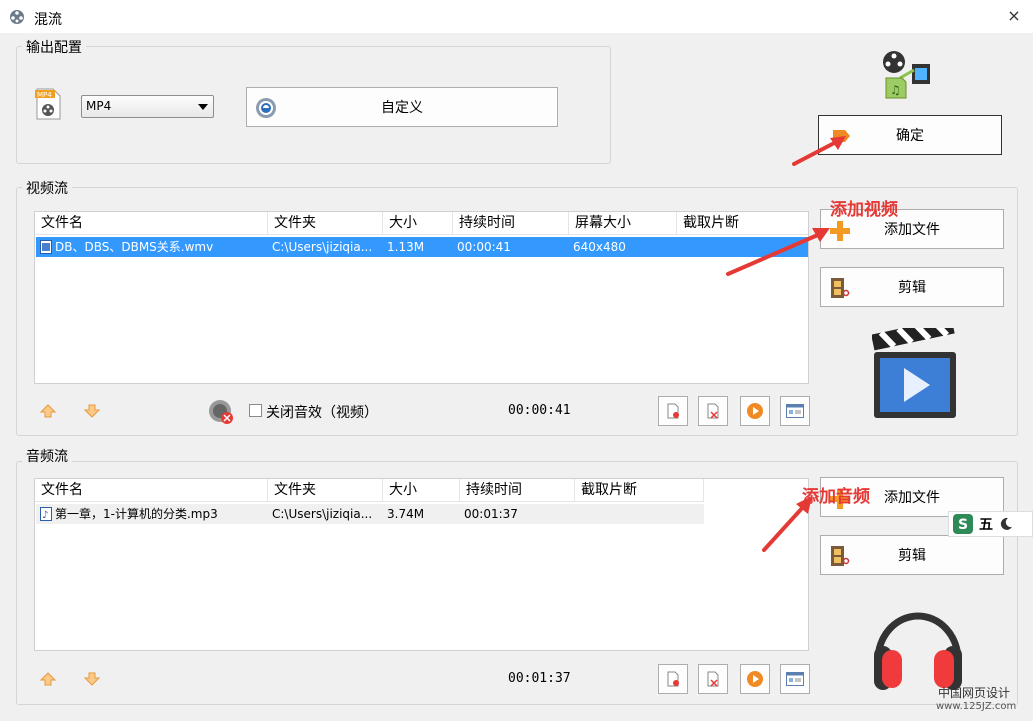 The height and width of the screenshot is (721, 1033). What do you see at coordinates (778, 252) in the screenshot?
I see `annotation-arrow-video` at bounding box center [778, 252].